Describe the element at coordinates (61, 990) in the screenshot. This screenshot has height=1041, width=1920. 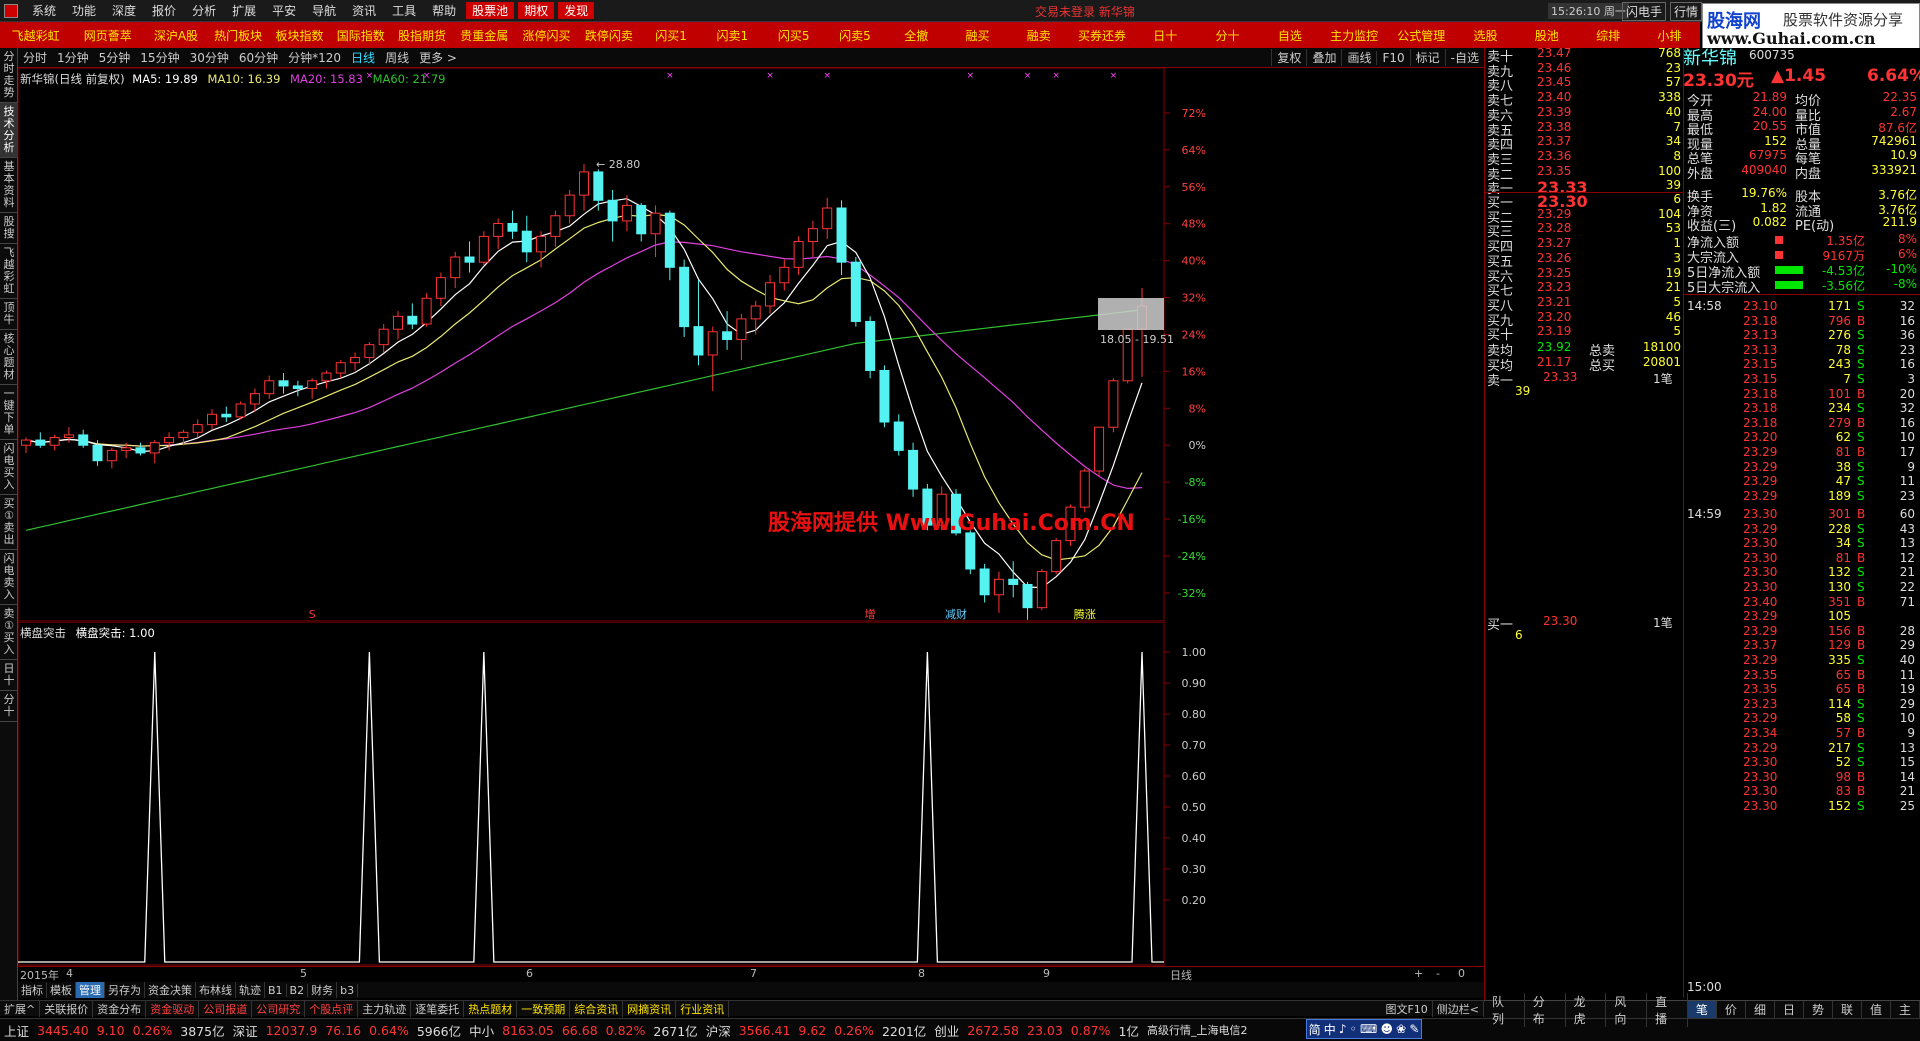
I see `indicator-tab-1: 模板` at that location.